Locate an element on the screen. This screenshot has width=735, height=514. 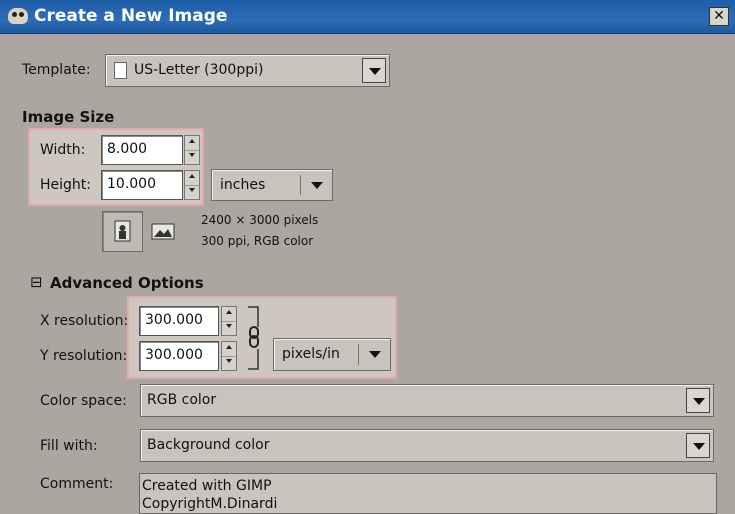
close-button: ✕ is located at coordinates (719, 16).